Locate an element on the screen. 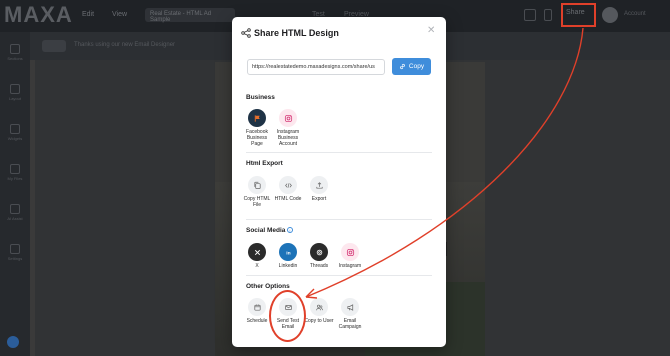 The image size is (670, 356). megaphone-icon is located at coordinates (349, 307).